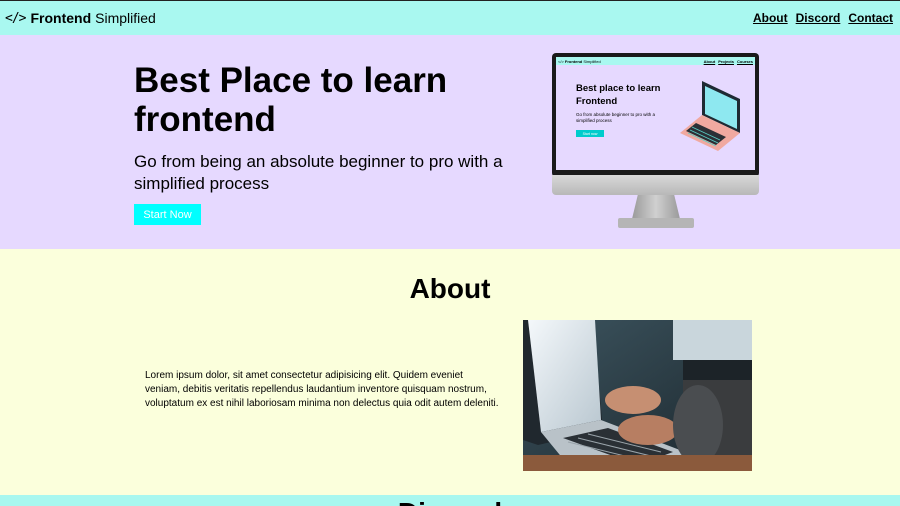 This screenshot has height=506, width=900. What do you see at coordinates (16, 18) in the screenshot?
I see `code-icon: </>` at bounding box center [16, 18].